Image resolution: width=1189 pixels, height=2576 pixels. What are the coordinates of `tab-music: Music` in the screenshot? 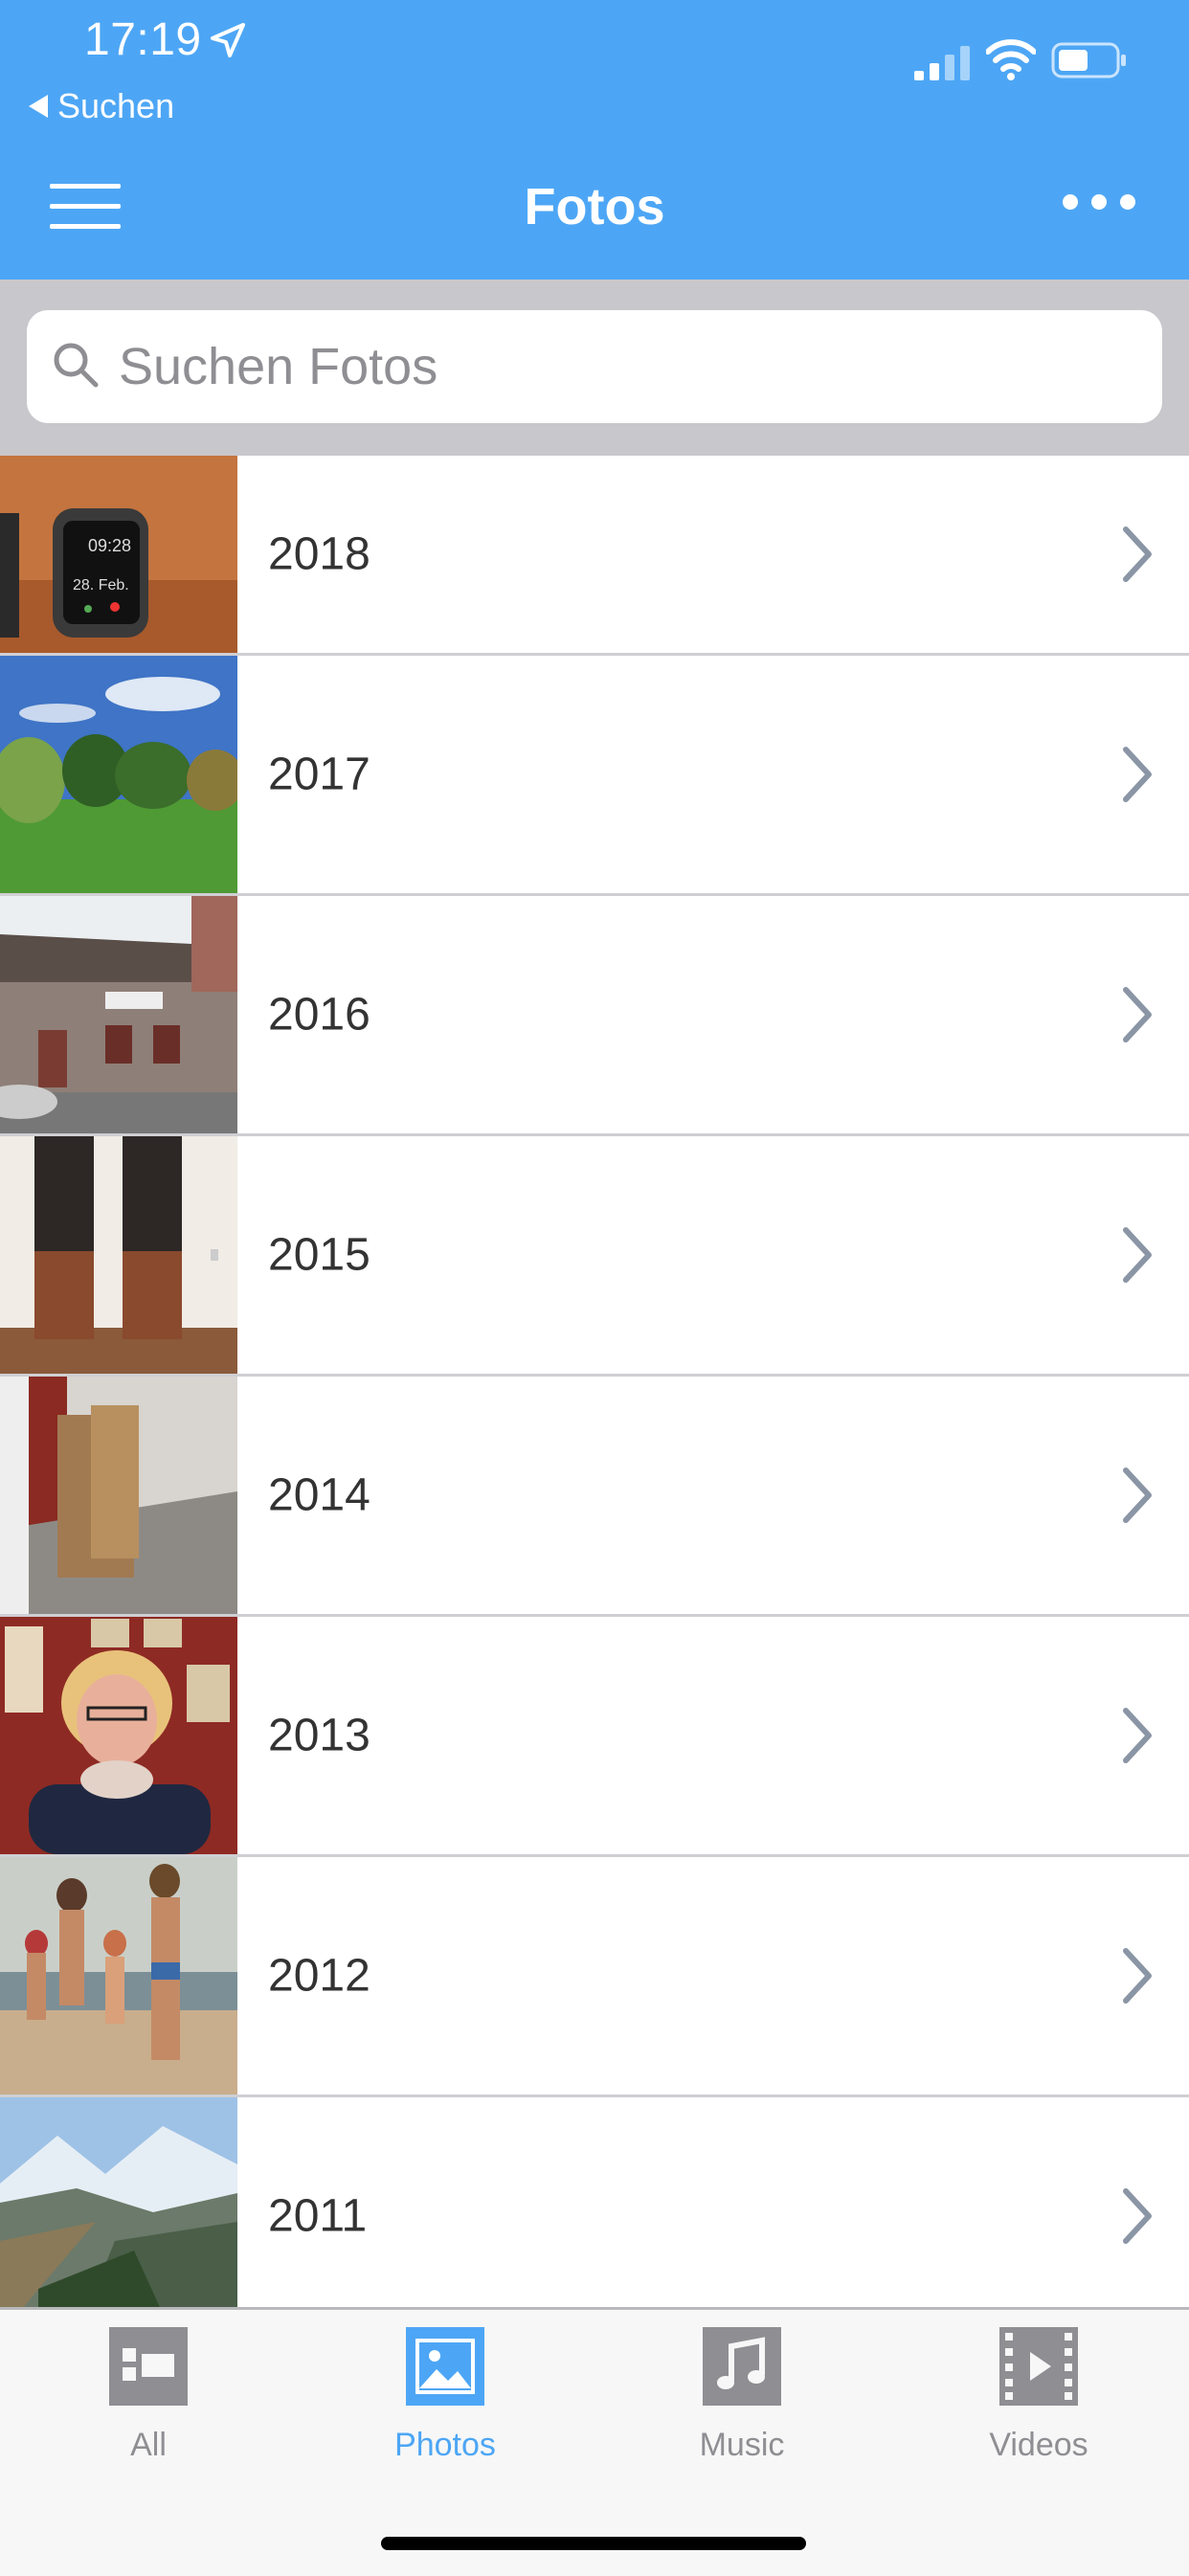 It's located at (742, 2395).